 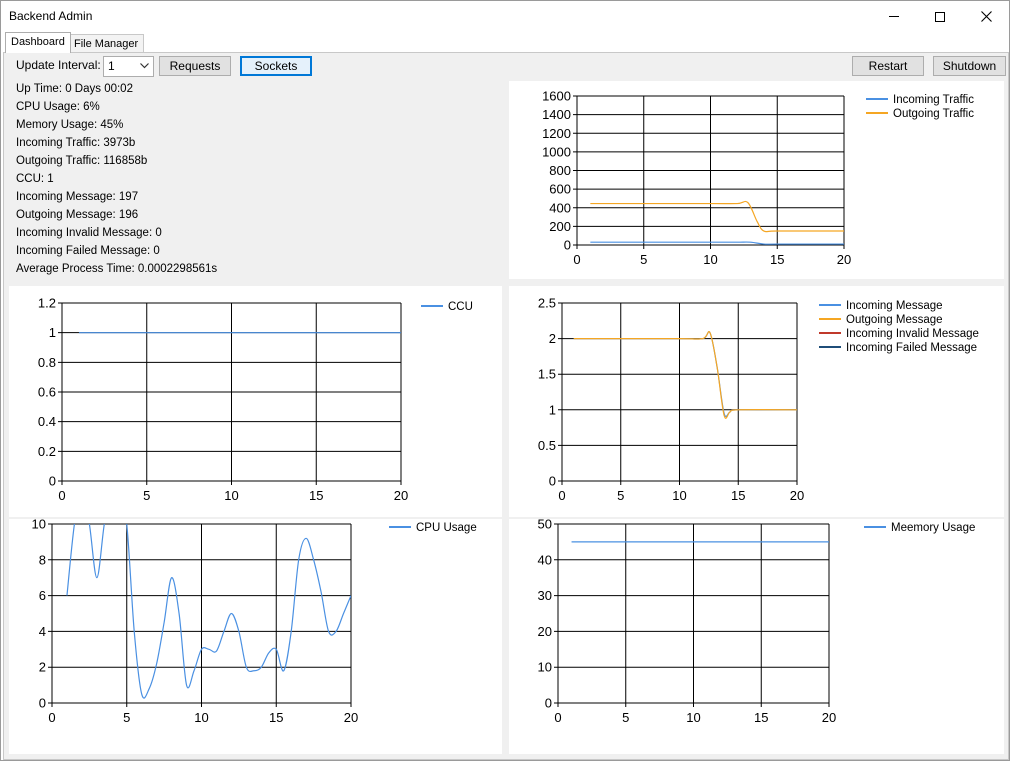 What do you see at coordinates (195, 66) in the screenshot?
I see `requests-button: Requests` at bounding box center [195, 66].